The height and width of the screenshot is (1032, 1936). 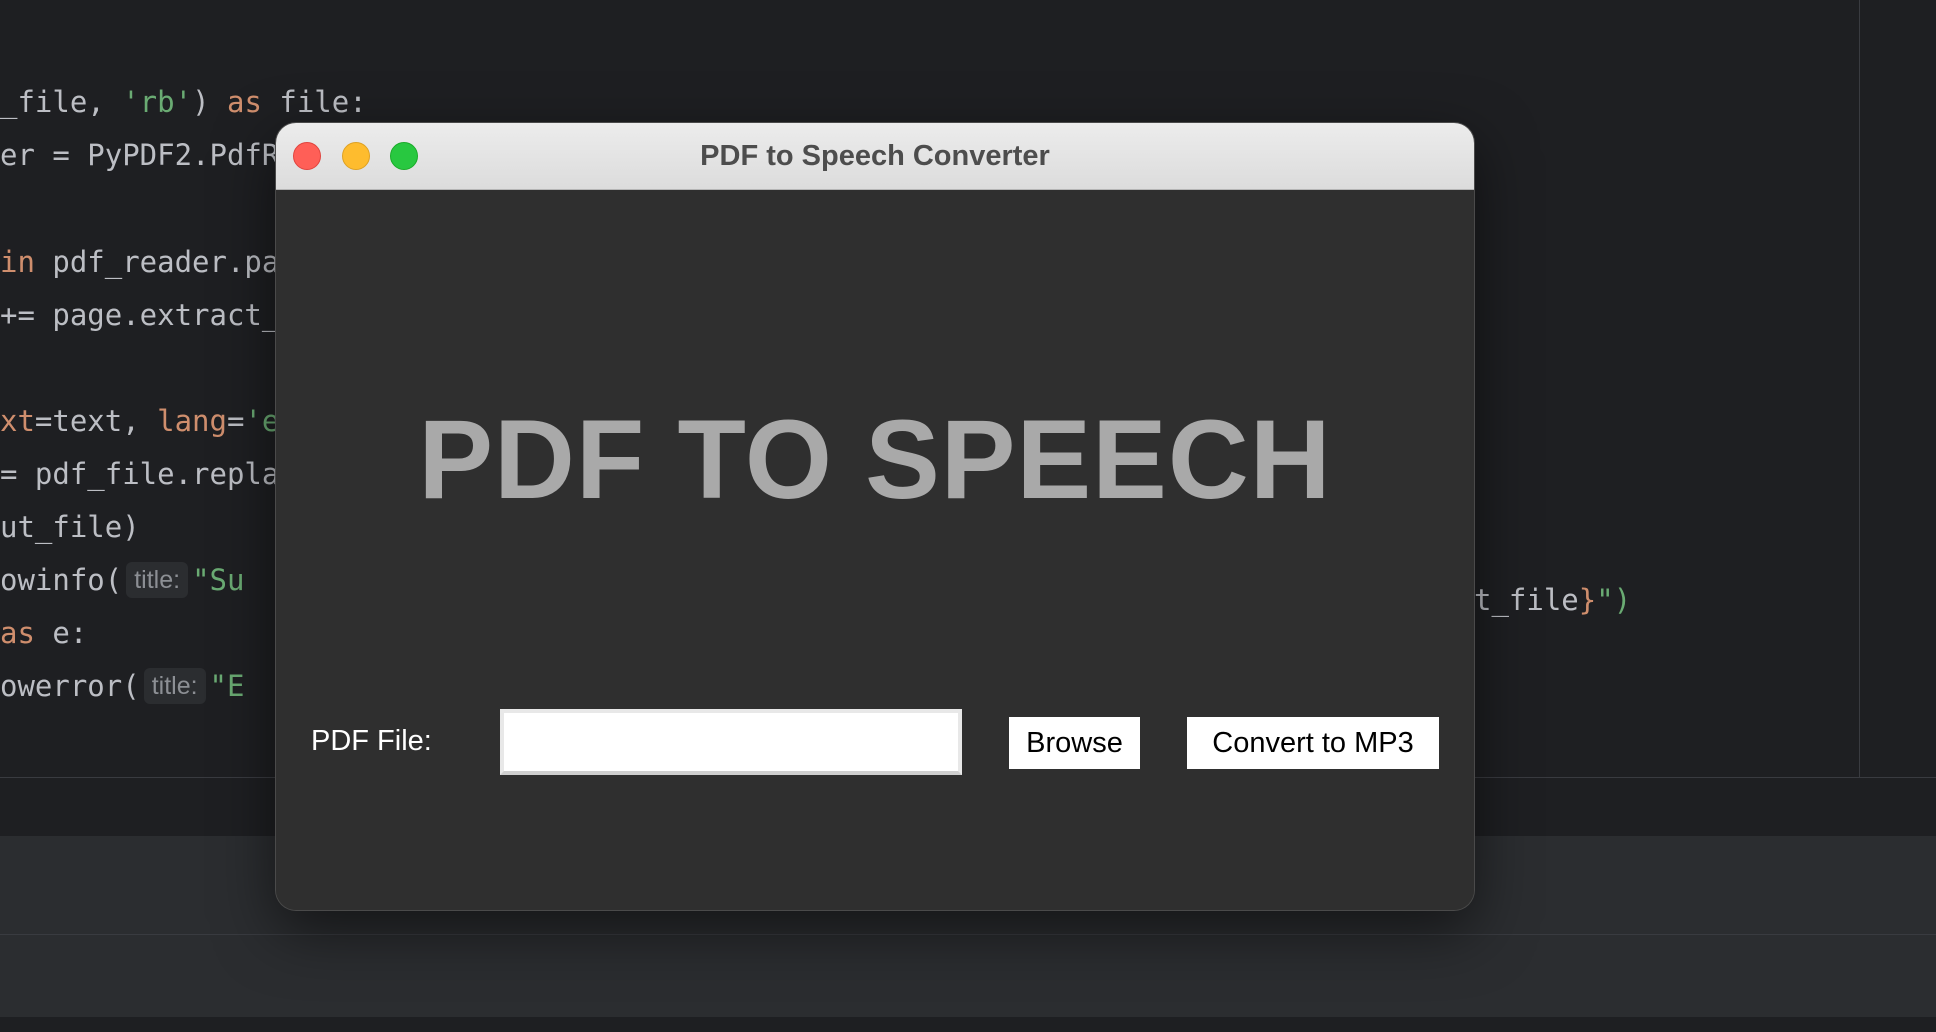 I want to click on code-line: owinfo(title: "Su, so click(x=122, y=580).